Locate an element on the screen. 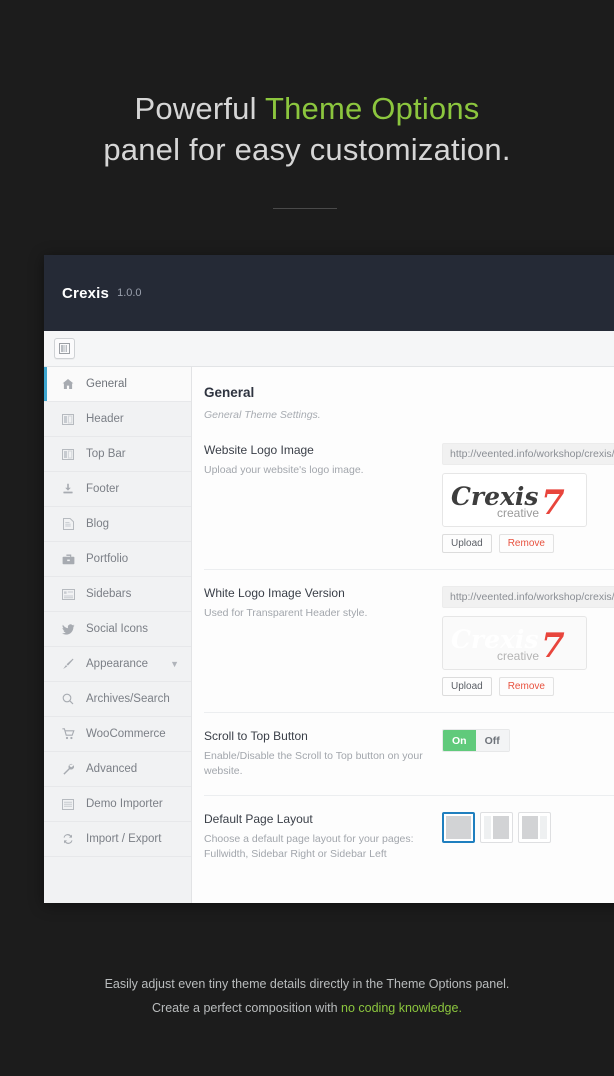 The height and width of the screenshot is (1076, 614). field-title: Website Logo Image is located at coordinates (259, 450).